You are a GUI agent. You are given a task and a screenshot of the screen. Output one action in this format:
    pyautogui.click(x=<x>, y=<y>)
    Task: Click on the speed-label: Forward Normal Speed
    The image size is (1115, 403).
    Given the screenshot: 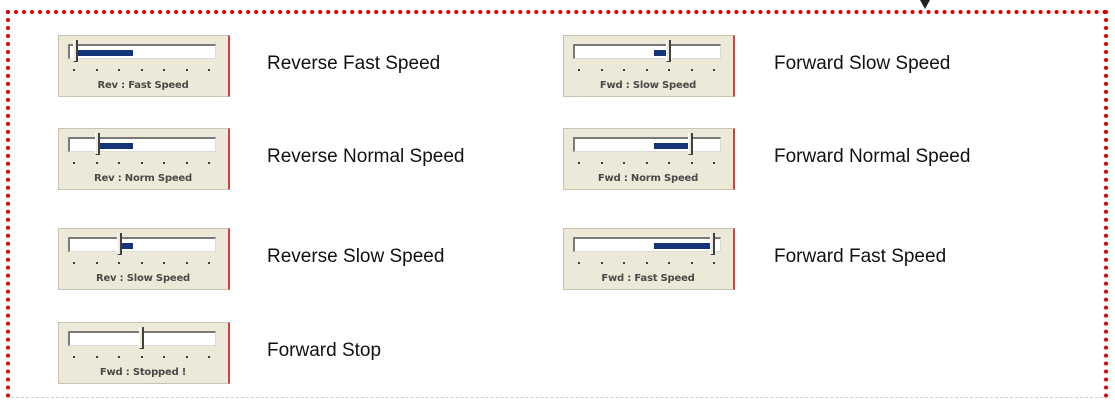 What is the action you would take?
    pyautogui.click(x=872, y=156)
    